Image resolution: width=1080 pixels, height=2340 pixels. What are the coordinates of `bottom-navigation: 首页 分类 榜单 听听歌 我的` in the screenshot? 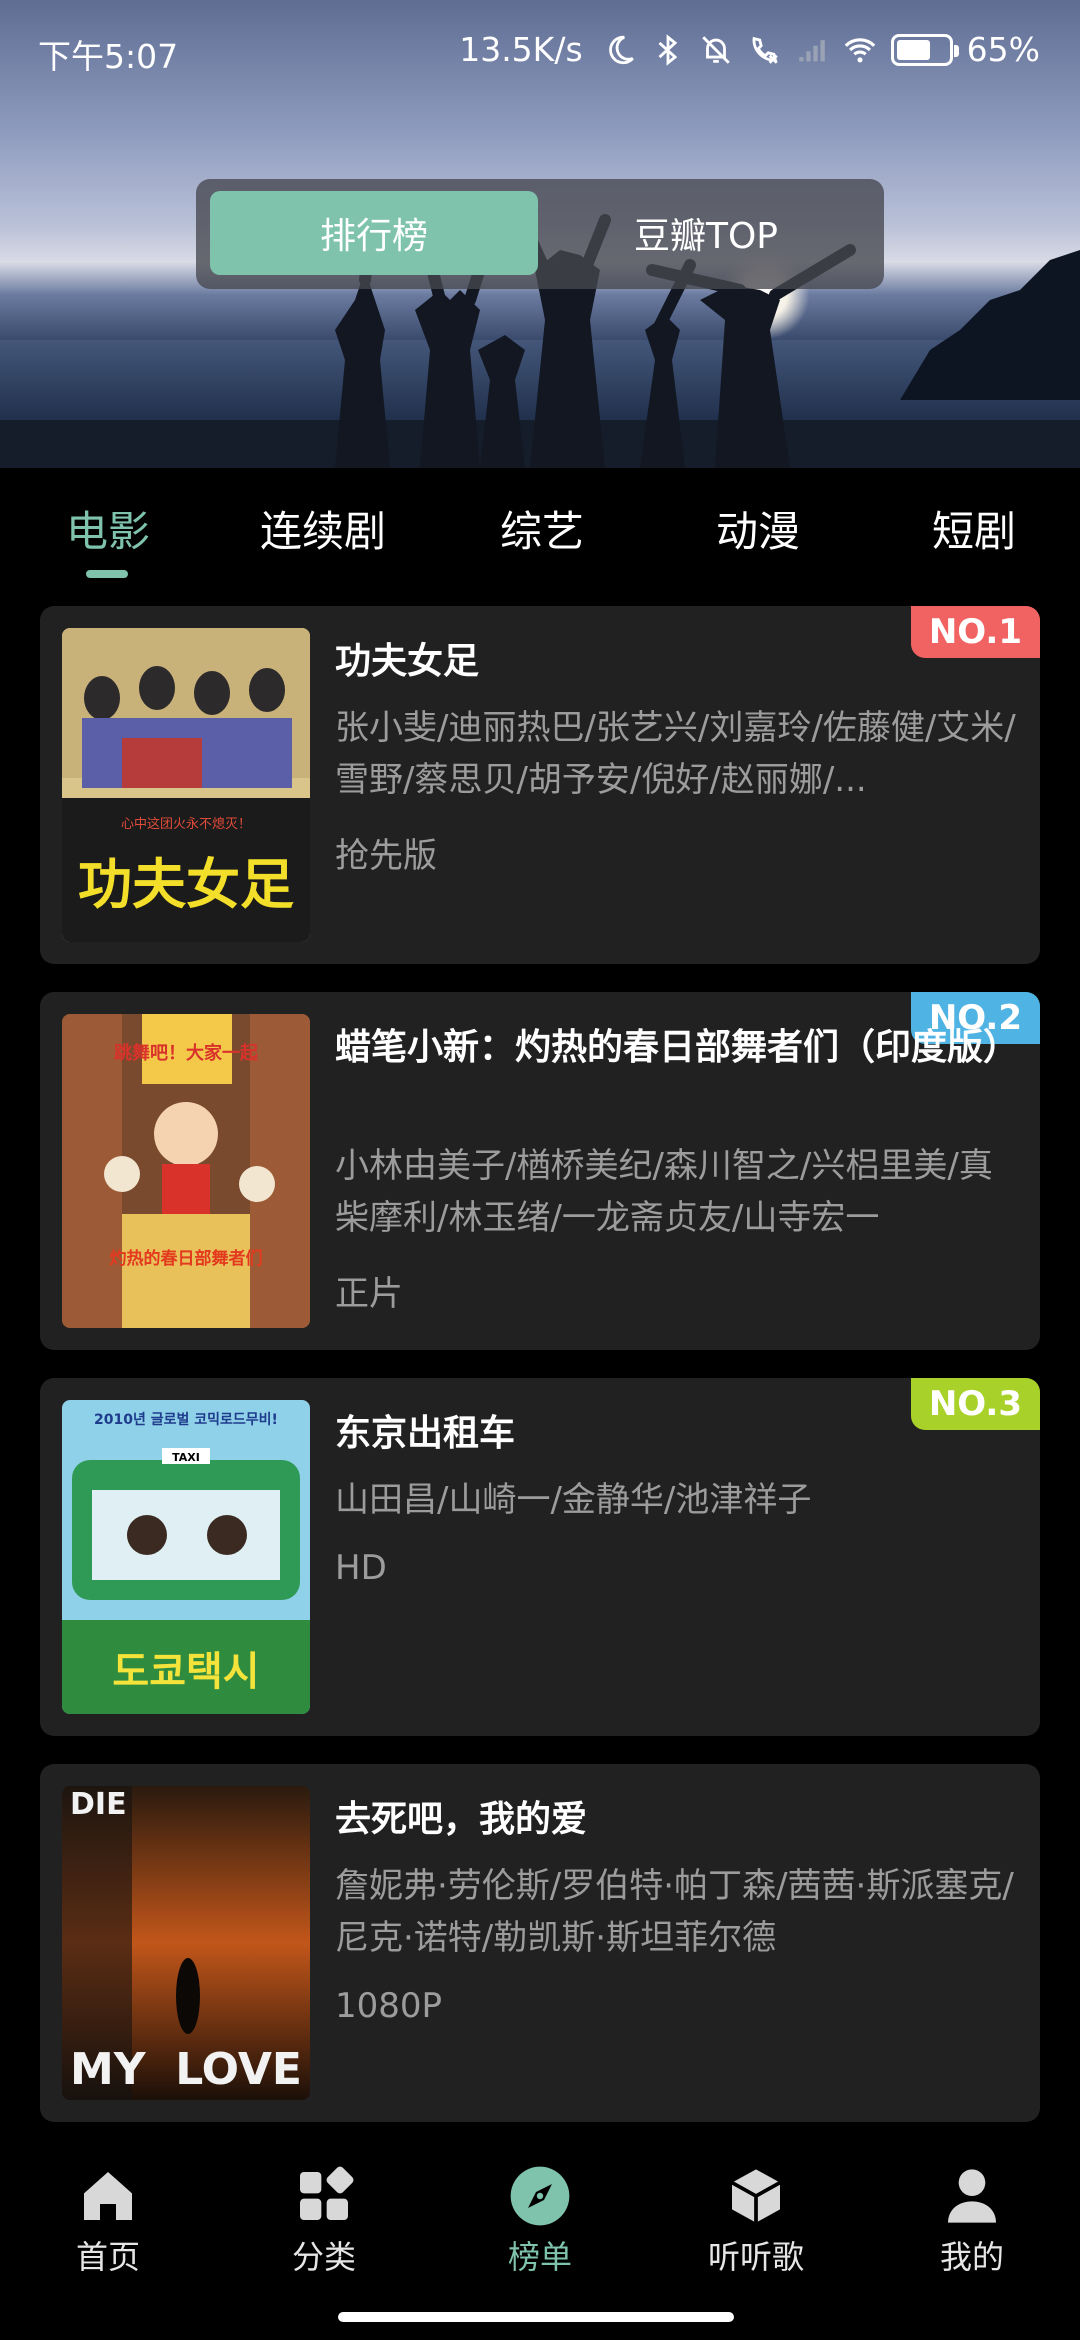 It's located at (540, 2240).